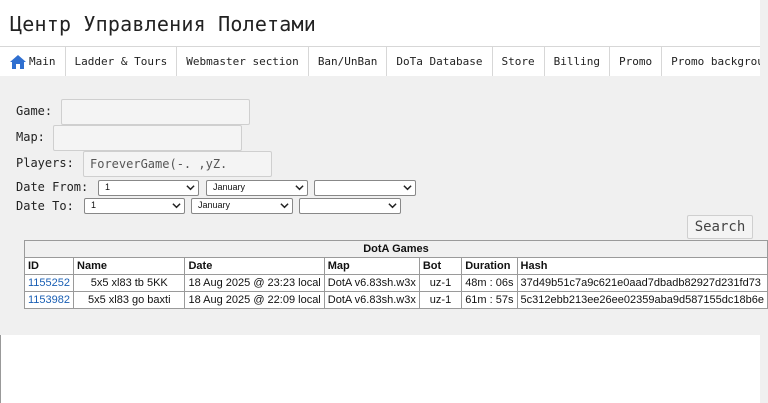 Image resolution: width=768 pixels, height=403 pixels. I want to click on col-header-date: Date, so click(254, 266).